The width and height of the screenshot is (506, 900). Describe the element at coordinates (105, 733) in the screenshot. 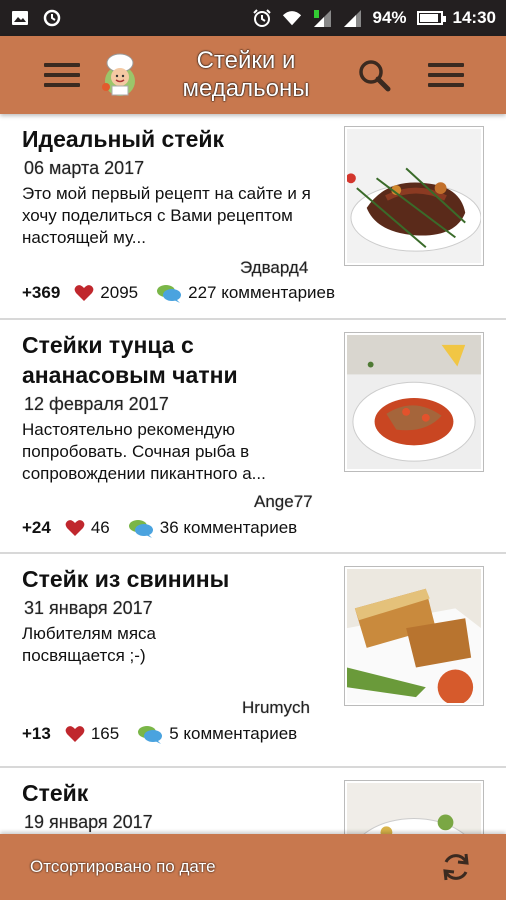

I see `recipe-likes: 165` at that location.